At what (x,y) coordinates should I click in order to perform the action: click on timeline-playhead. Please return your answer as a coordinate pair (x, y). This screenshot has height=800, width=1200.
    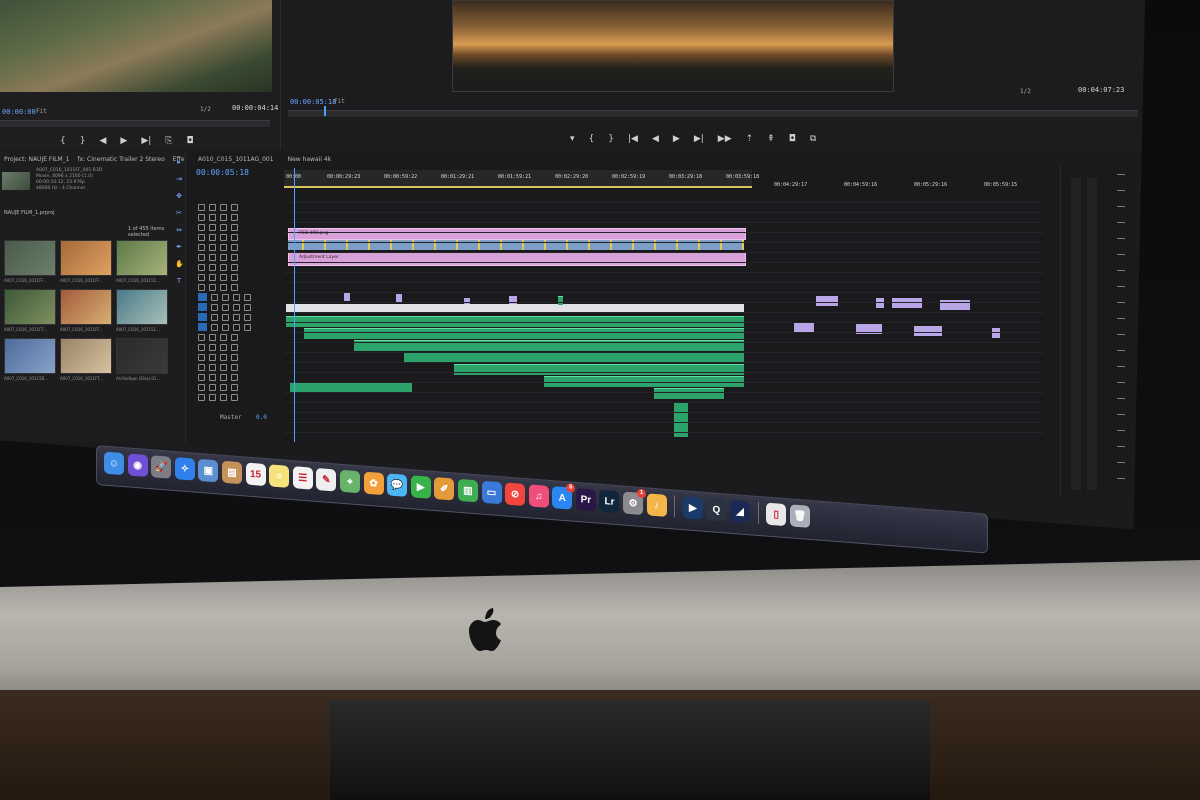
    Looking at the image, I should click on (294, 305).